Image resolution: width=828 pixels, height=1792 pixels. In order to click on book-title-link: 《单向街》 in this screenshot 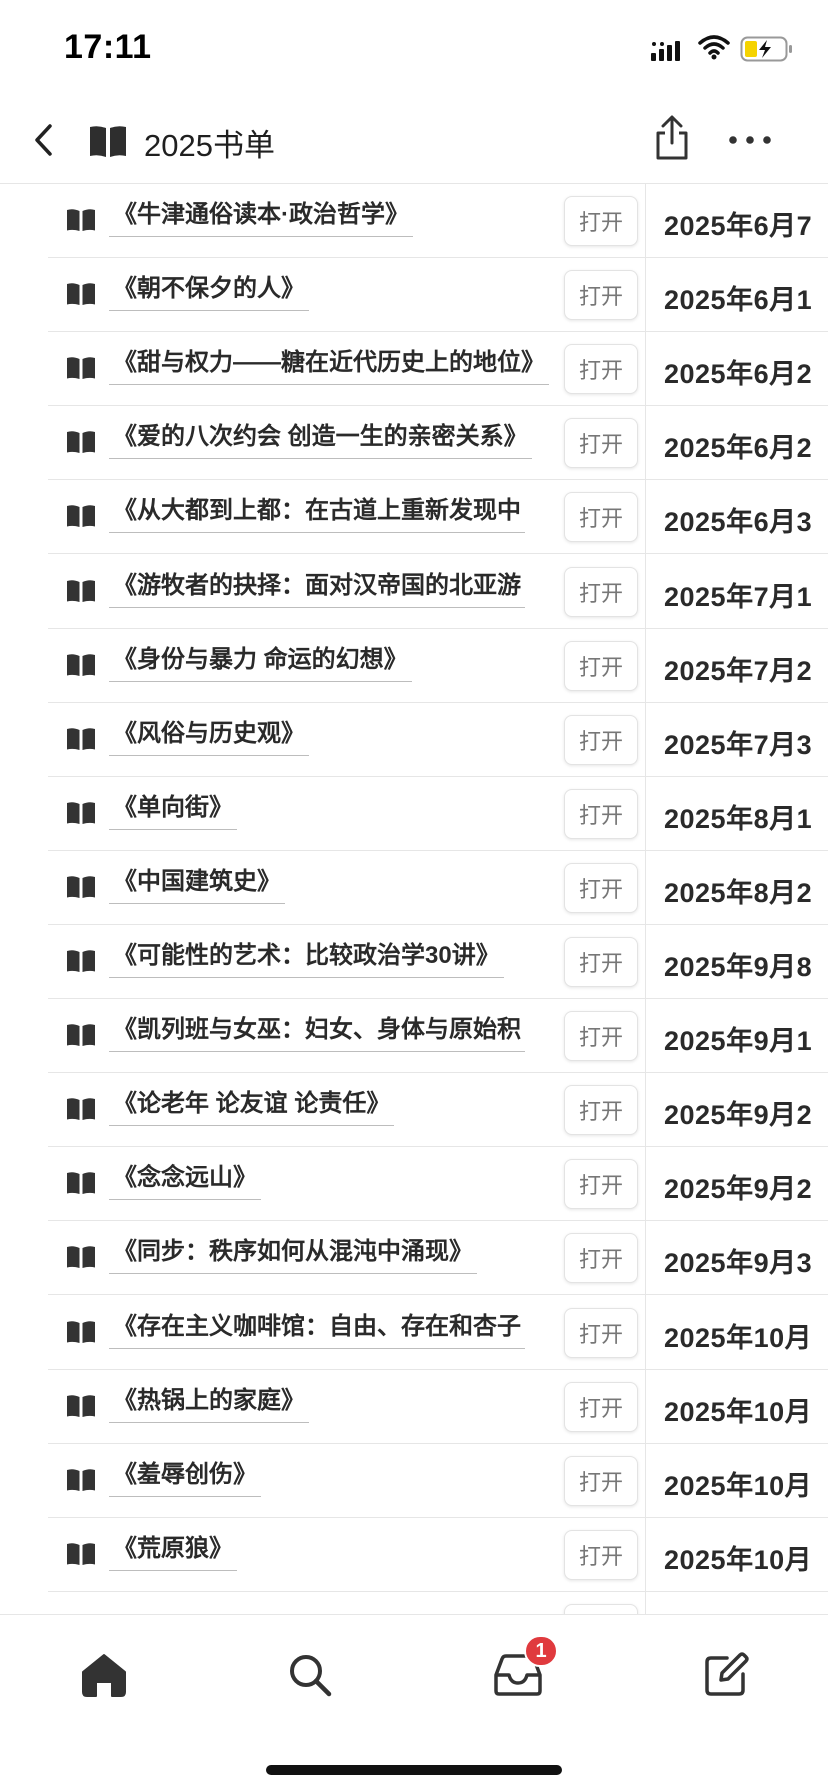, I will do `click(173, 809)`.